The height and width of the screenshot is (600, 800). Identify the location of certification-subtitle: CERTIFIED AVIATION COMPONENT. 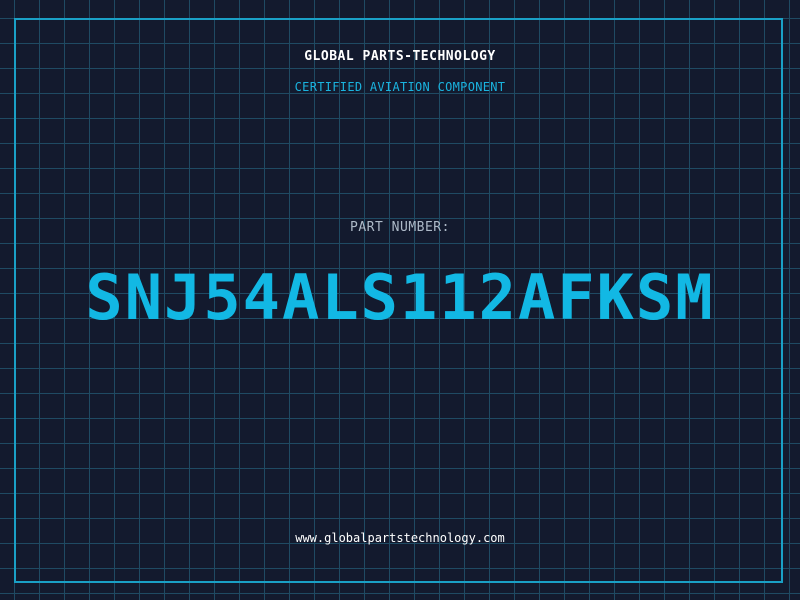
(400, 87).